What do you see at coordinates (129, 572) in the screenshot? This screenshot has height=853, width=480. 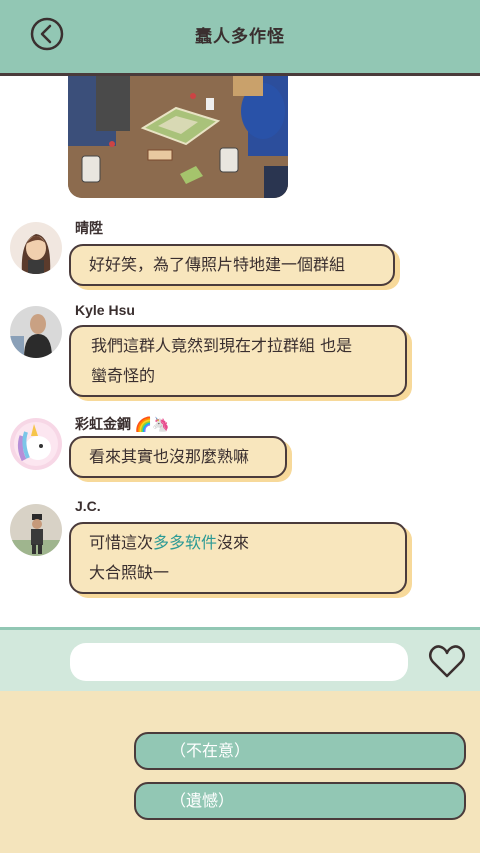 I see `message-text: 大合照缺一` at bounding box center [129, 572].